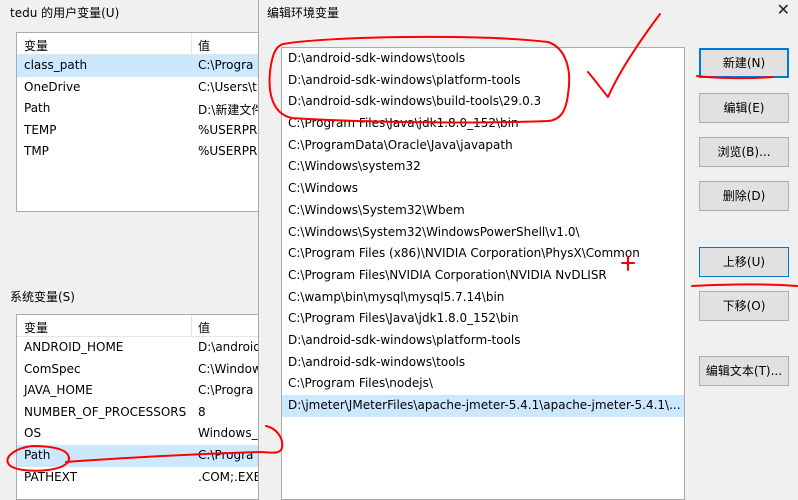 This screenshot has width=798, height=500. Describe the element at coordinates (52, 86) in the screenshot. I see `var-name: OneDrive` at that location.